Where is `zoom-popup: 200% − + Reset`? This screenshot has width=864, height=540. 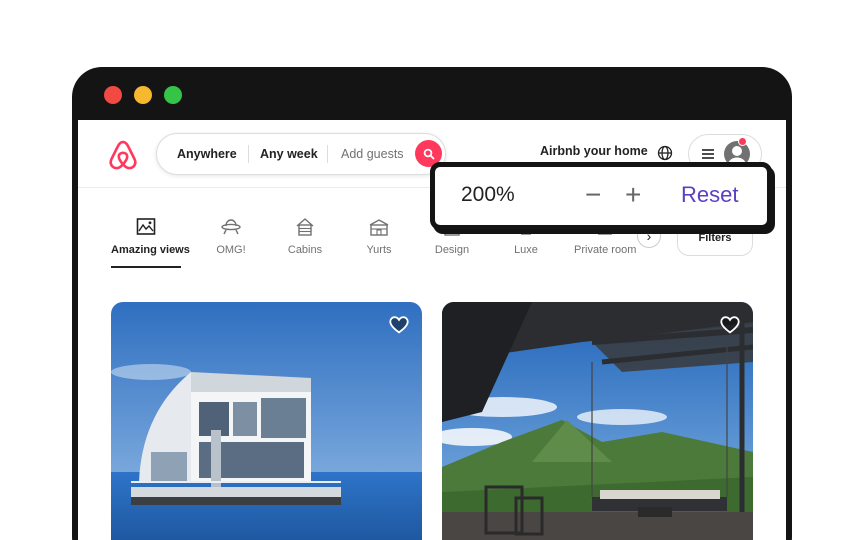 zoom-popup: 200% − + Reset is located at coordinates (601, 196).